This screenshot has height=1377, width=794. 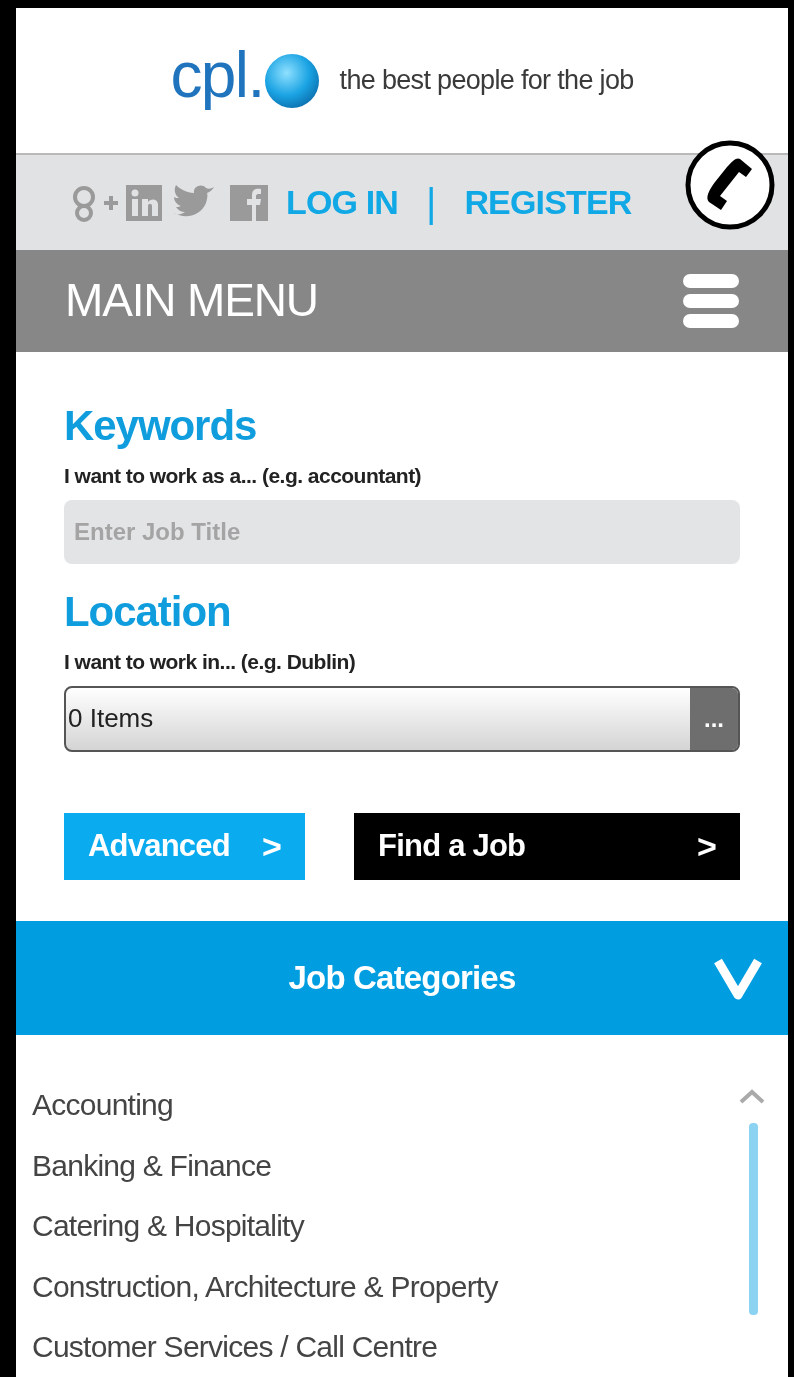 What do you see at coordinates (738, 978) in the screenshot?
I see `chevron-down-icon` at bounding box center [738, 978].